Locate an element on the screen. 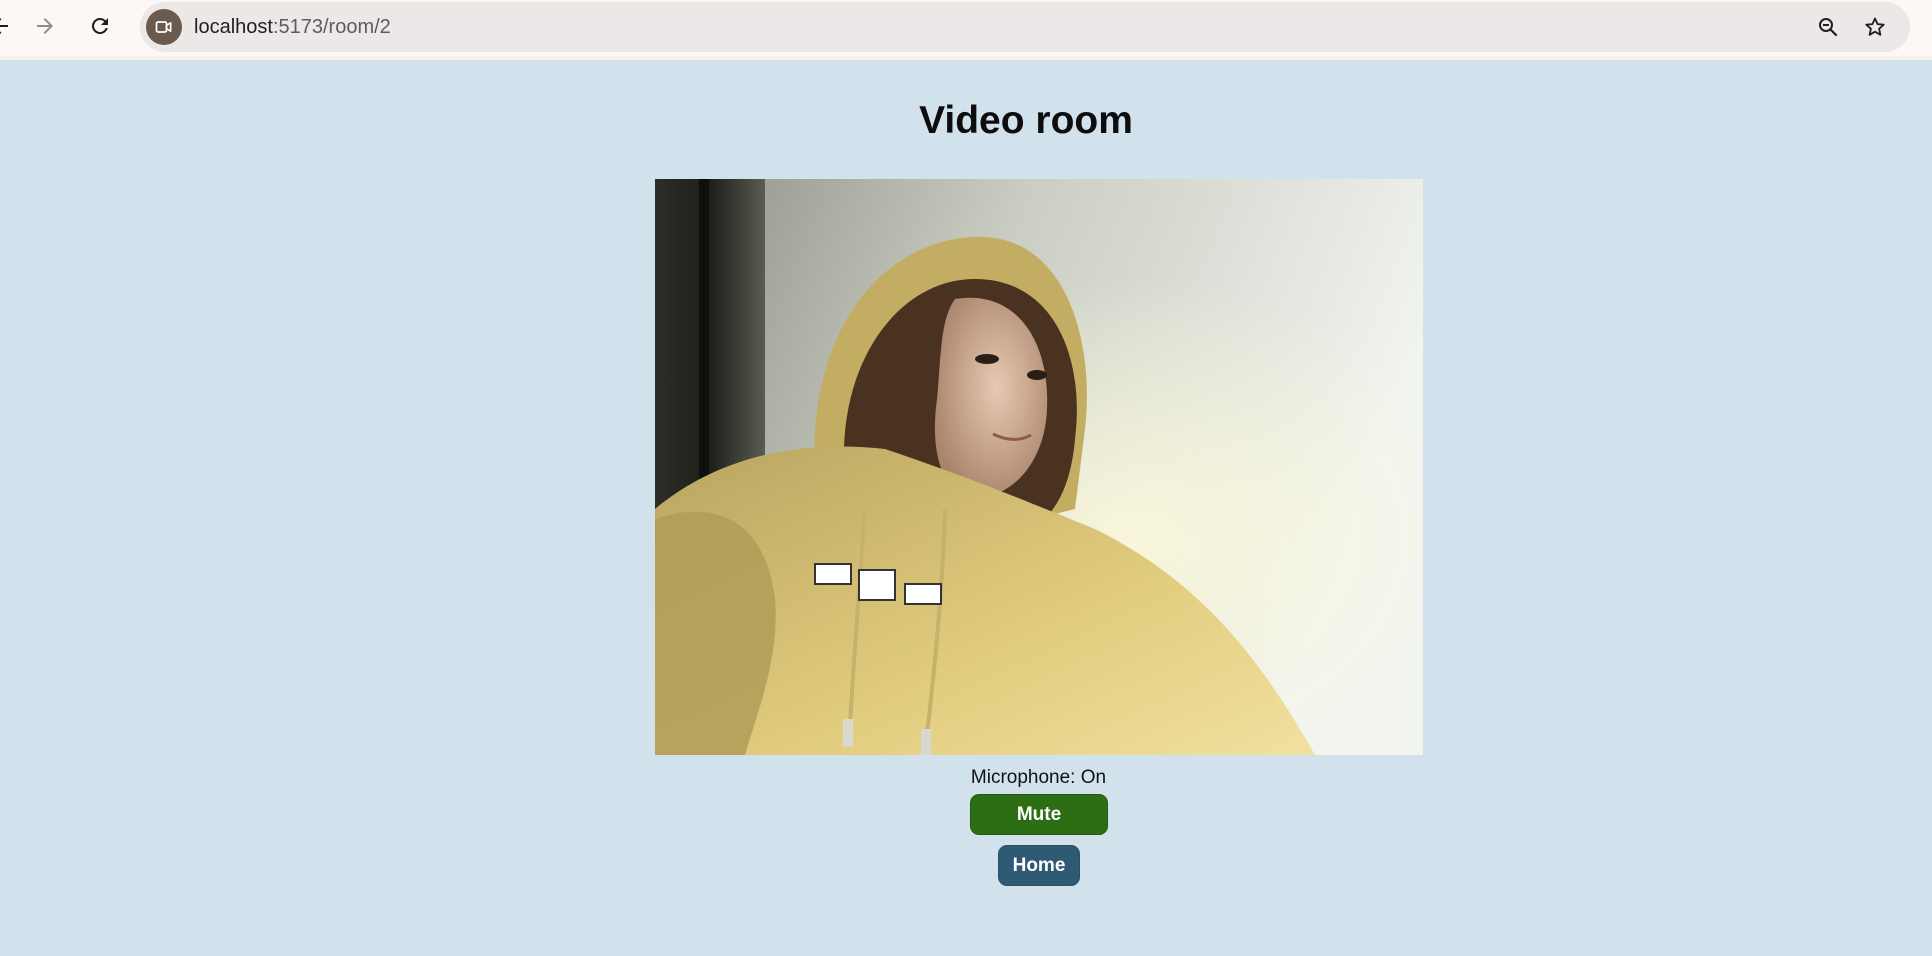  site-info-button is located at coordinates (164, 27).